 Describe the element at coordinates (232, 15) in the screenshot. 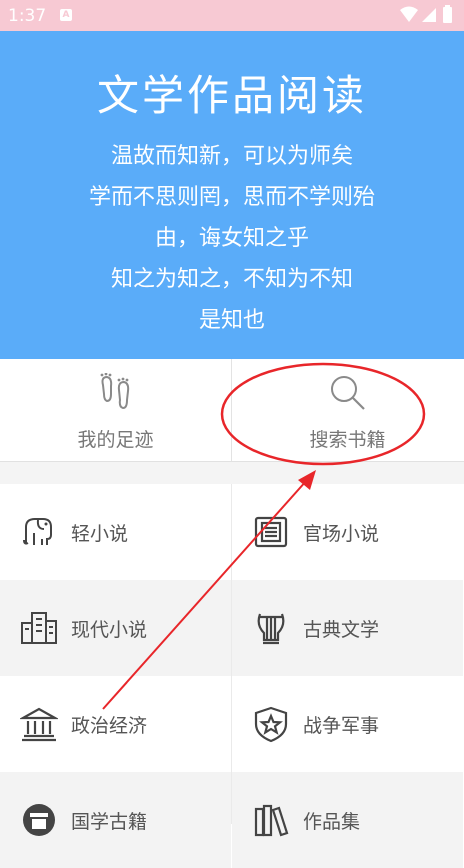

I see `status-bar: 1:37 A` at that location.